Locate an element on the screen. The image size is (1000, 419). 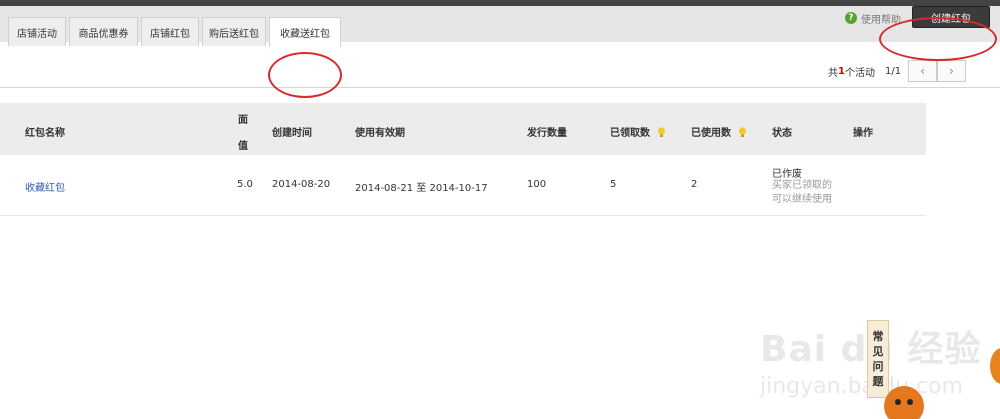
faq-char-3: 问 is located at coordinates (878, 366).